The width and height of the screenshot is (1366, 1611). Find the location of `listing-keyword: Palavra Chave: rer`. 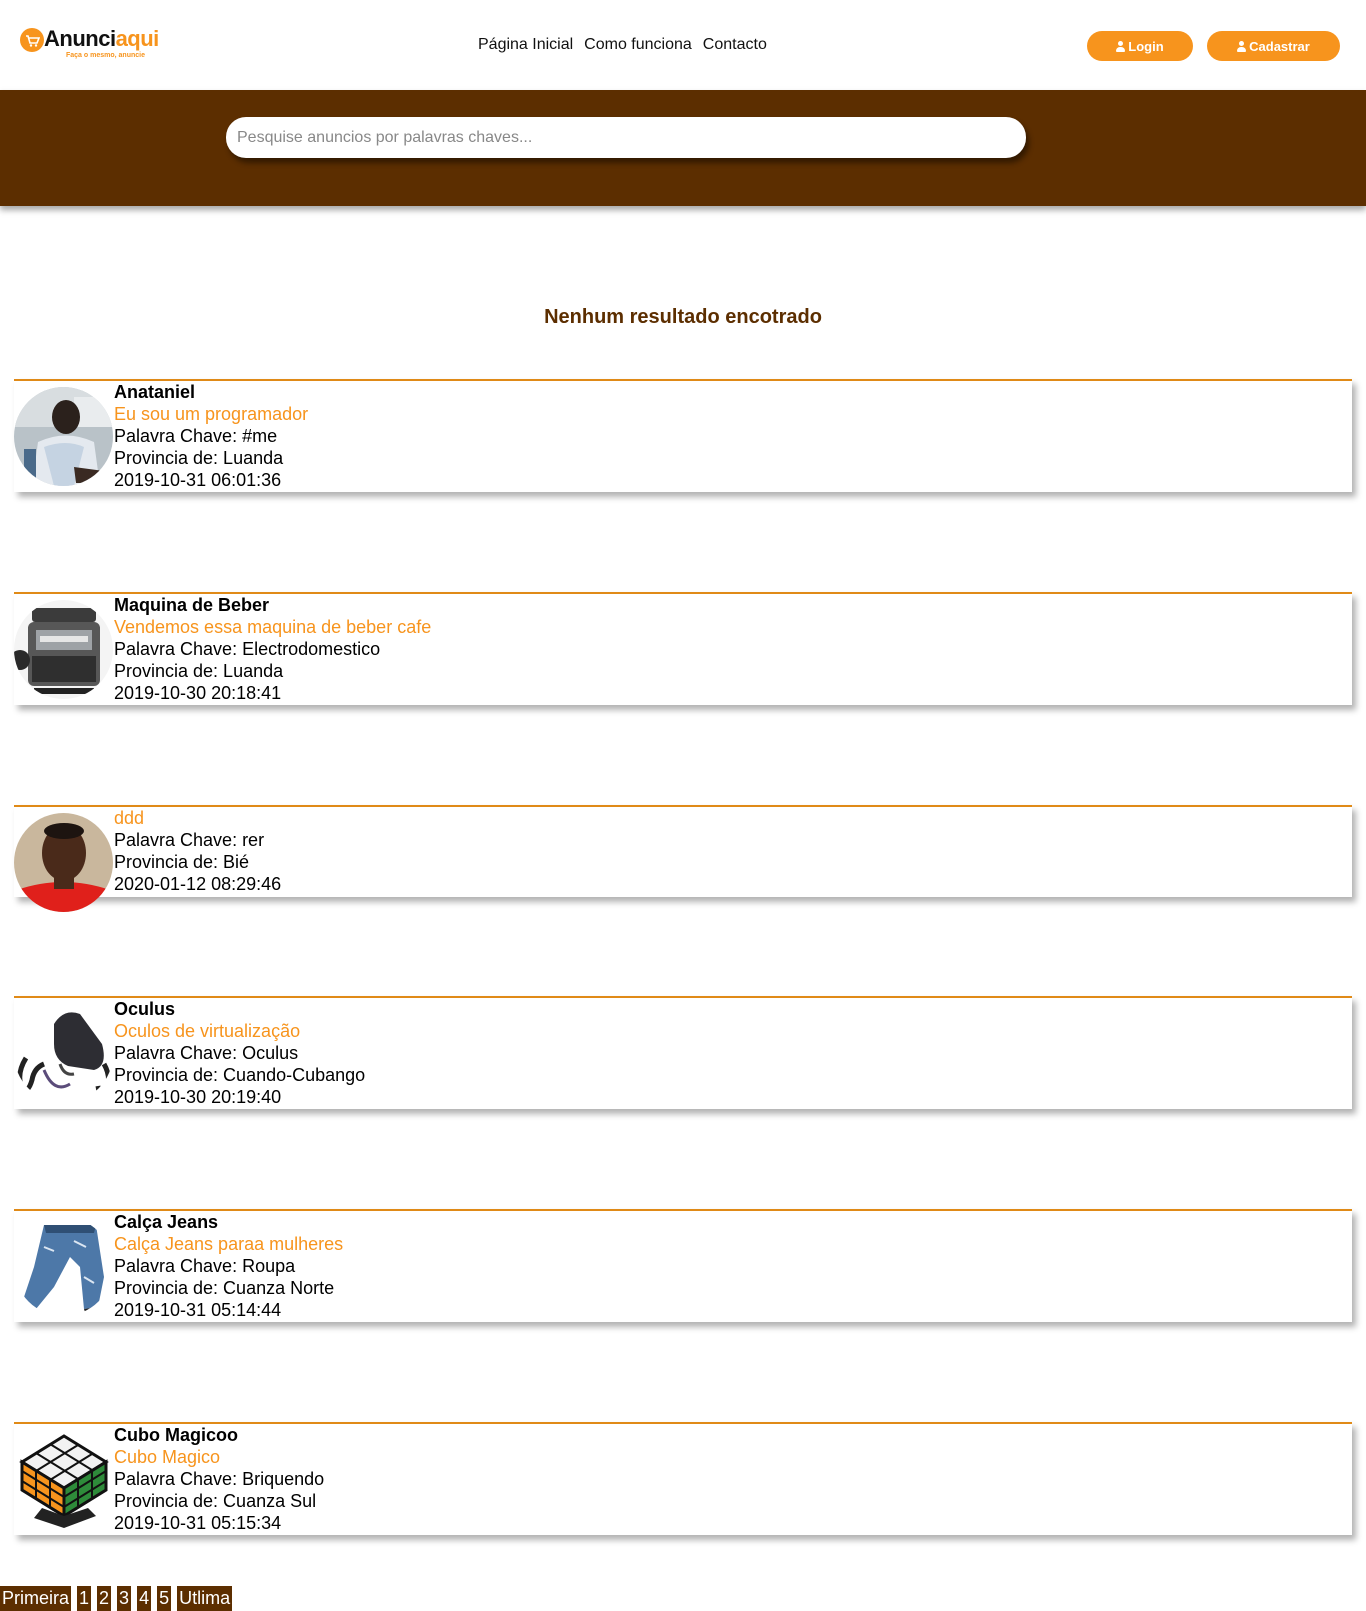

listing-keyword: Palavra Chave: rer is located at coordinates (189, 840).